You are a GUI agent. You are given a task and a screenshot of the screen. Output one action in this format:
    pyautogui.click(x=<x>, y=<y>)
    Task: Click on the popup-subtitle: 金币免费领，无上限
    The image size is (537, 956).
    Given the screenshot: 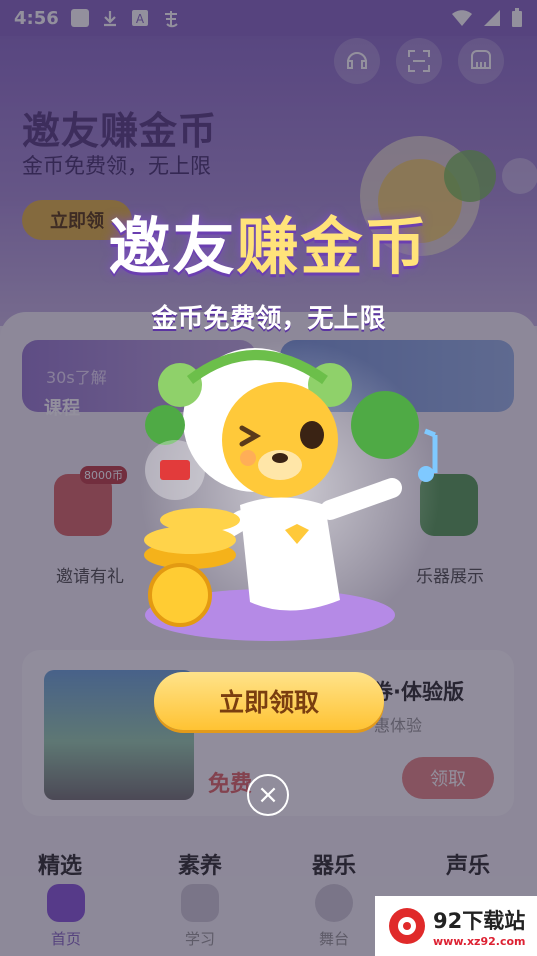 What is the action you would take?
    pyautogui.click(x=268, y=319)
    